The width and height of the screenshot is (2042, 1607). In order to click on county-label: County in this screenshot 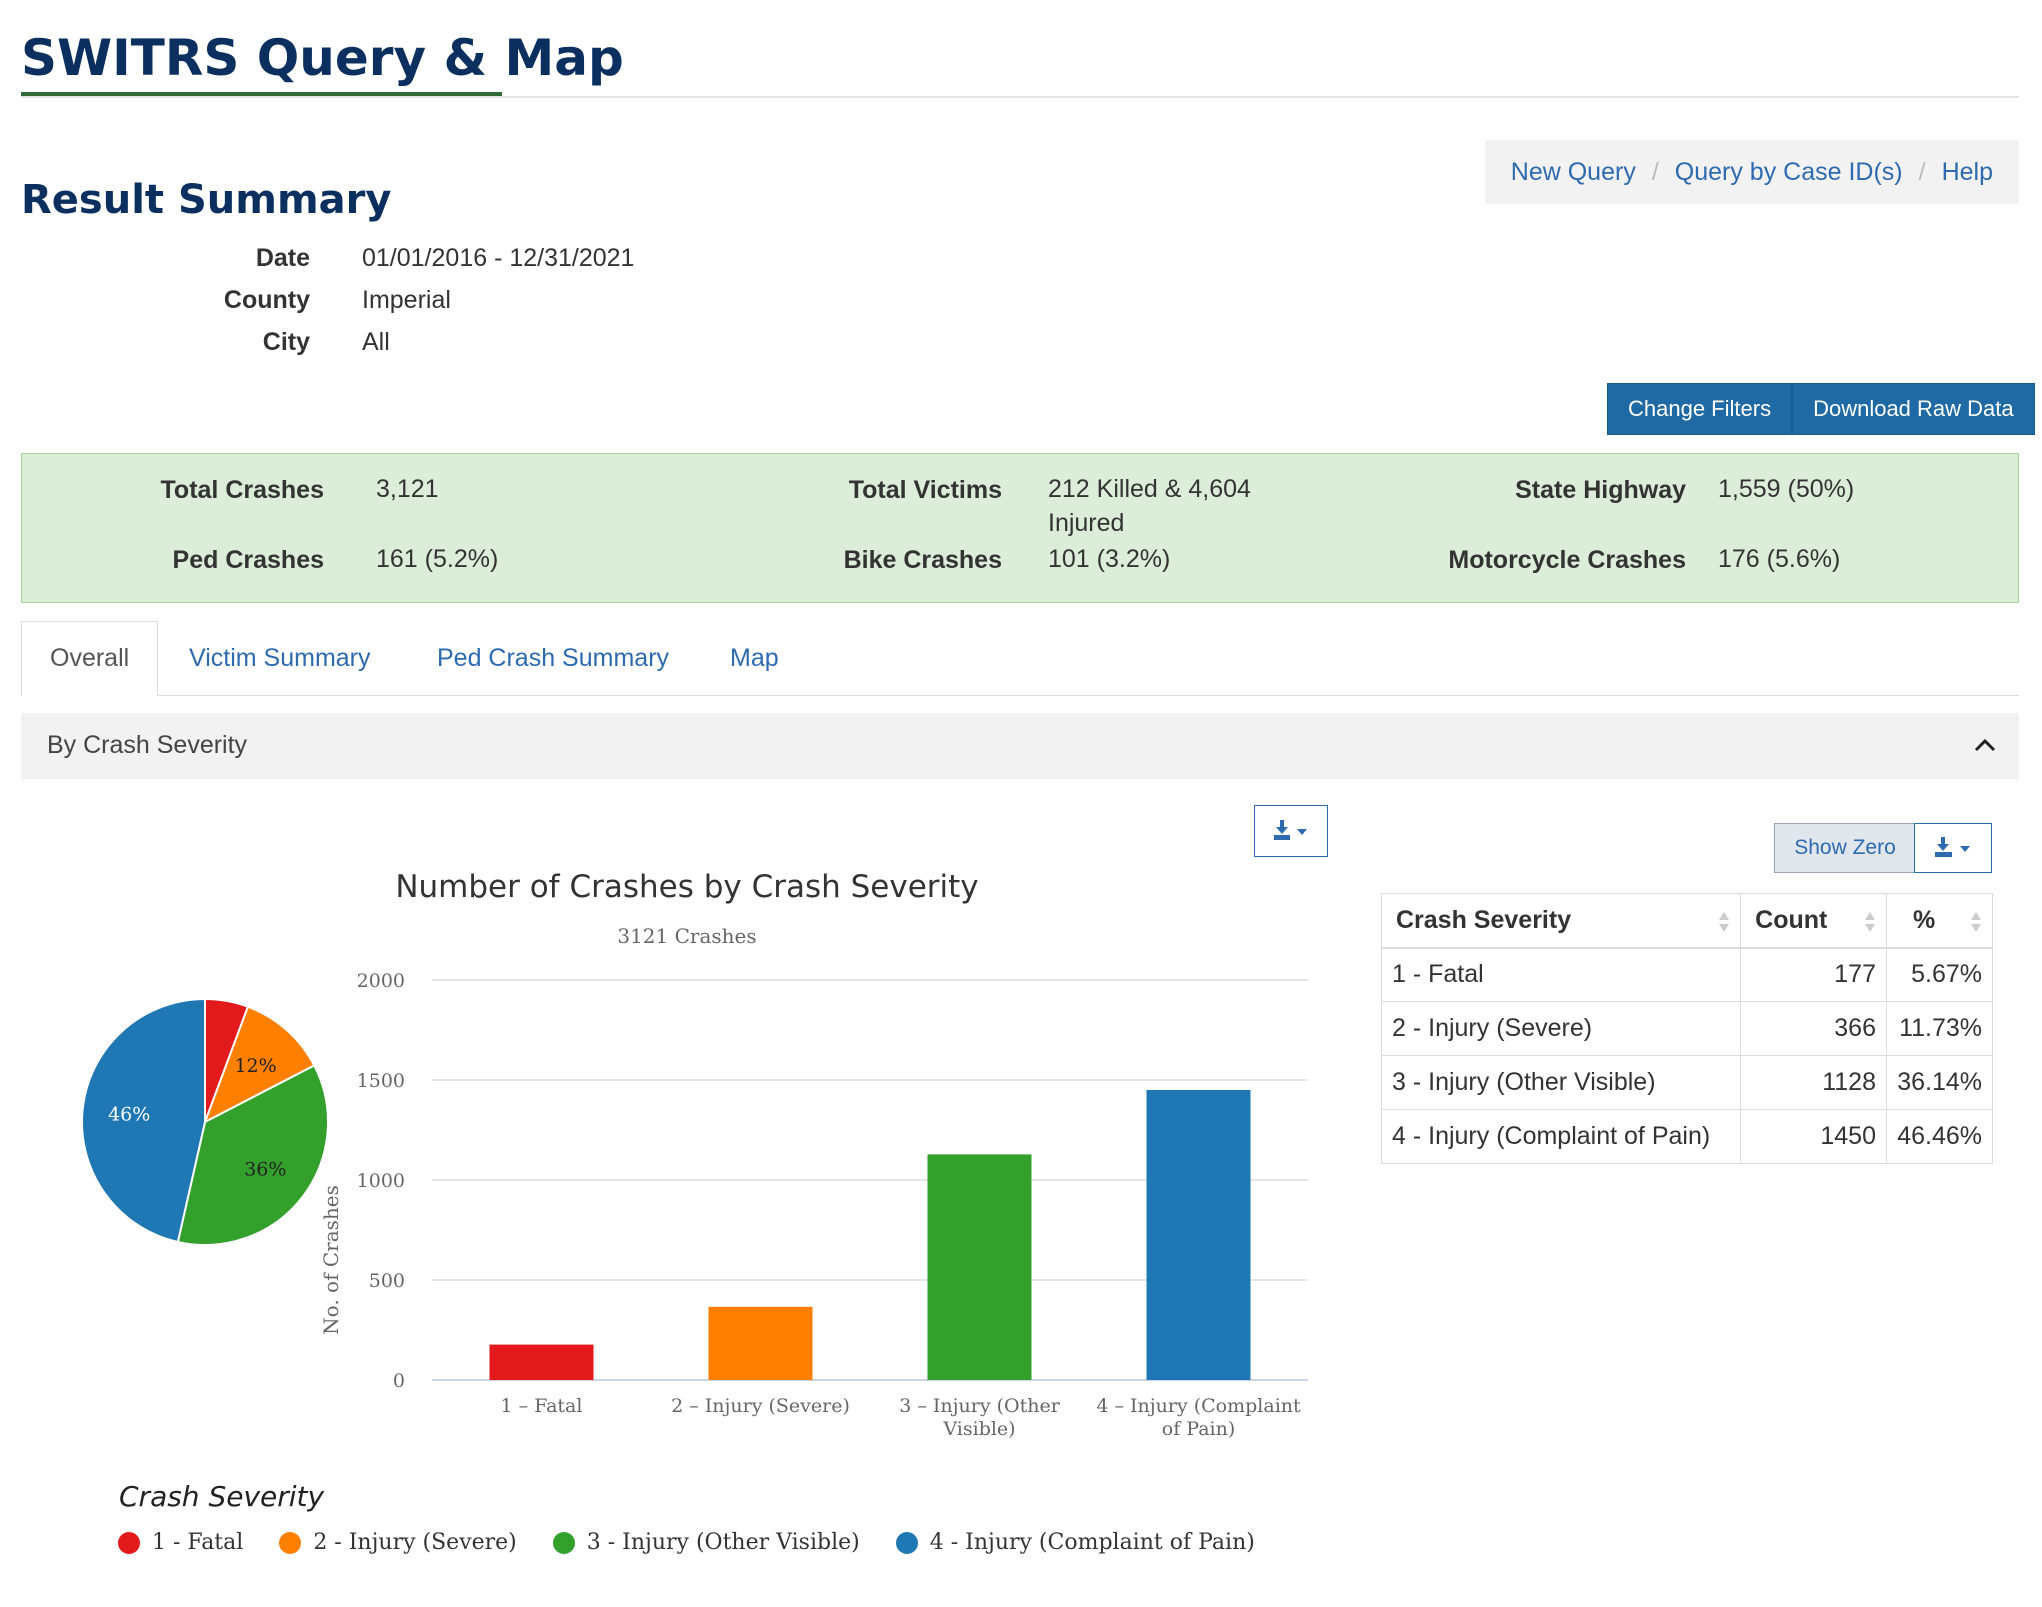, I will do `click(266, 300)`.